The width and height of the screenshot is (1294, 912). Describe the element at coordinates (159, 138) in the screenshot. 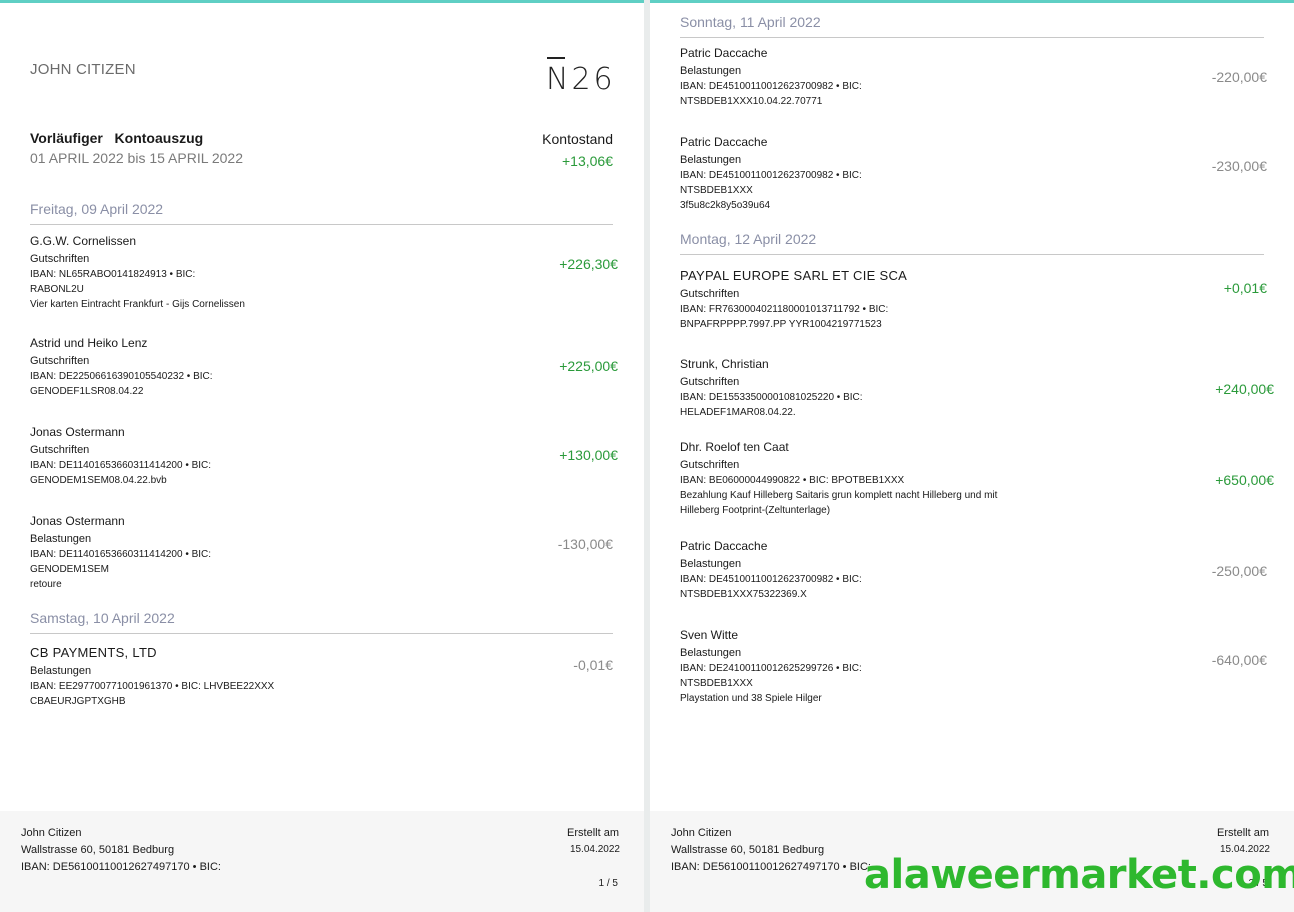

I see `statement-title-b: Kontoauszug` at that location.